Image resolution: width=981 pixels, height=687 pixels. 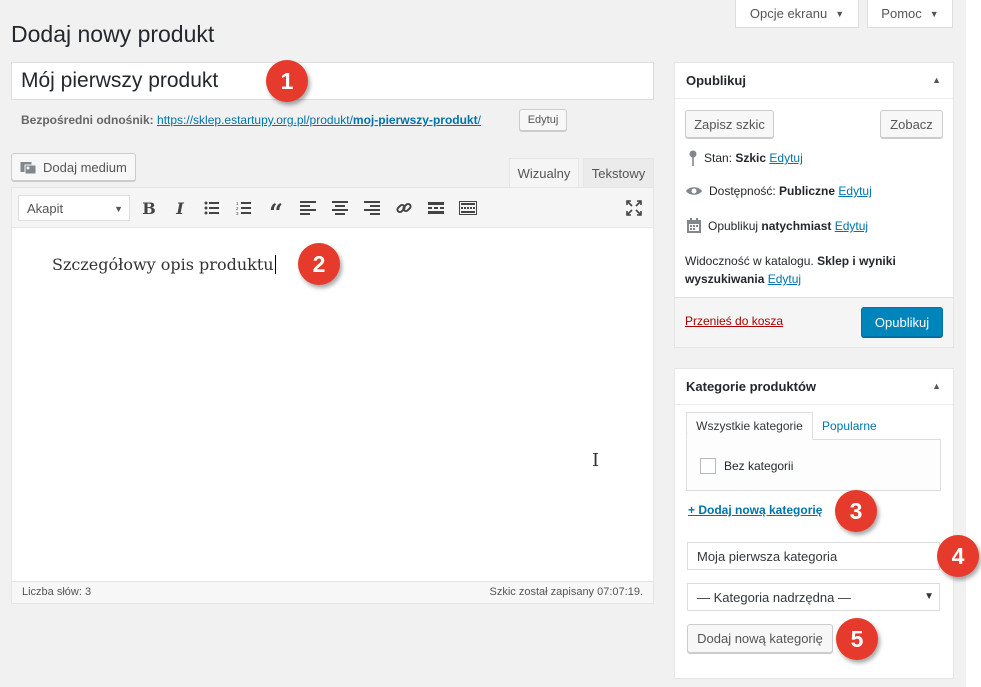 I want to click on preview-button: Zobacz, so click(x=911, y=124).